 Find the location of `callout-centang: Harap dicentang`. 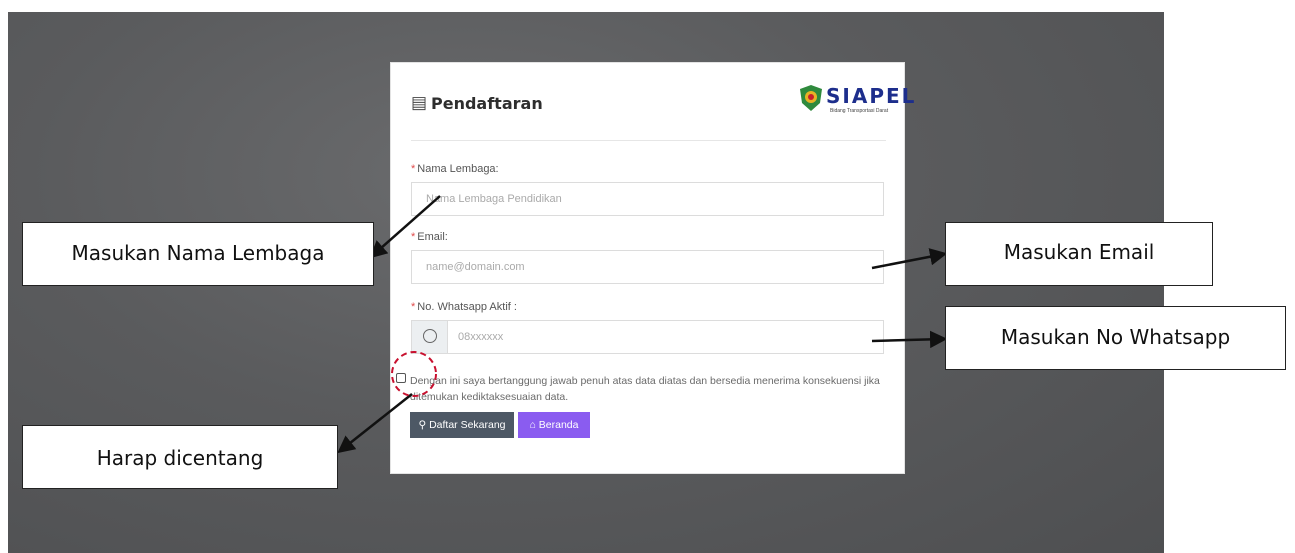

callout-centang: Harap dicentang is located at coordinates (180, 457).